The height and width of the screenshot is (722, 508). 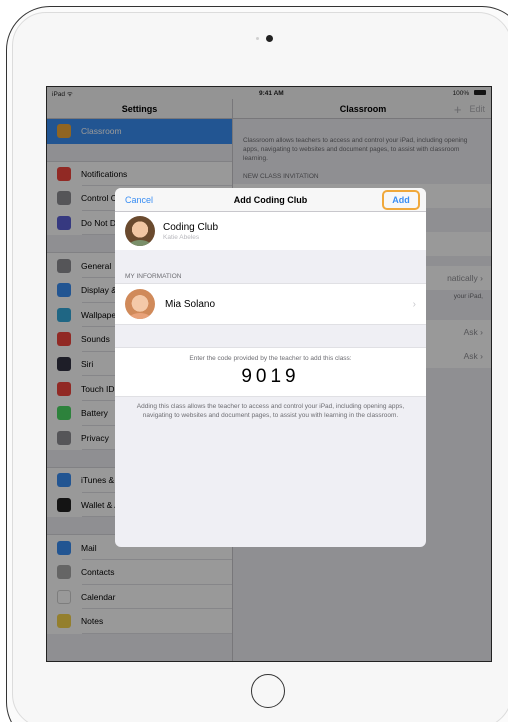 What do you see at coordinates (190, 304) in the screenshot?
I see `student-name: Mia Solano` at bounding box center [190, 304].